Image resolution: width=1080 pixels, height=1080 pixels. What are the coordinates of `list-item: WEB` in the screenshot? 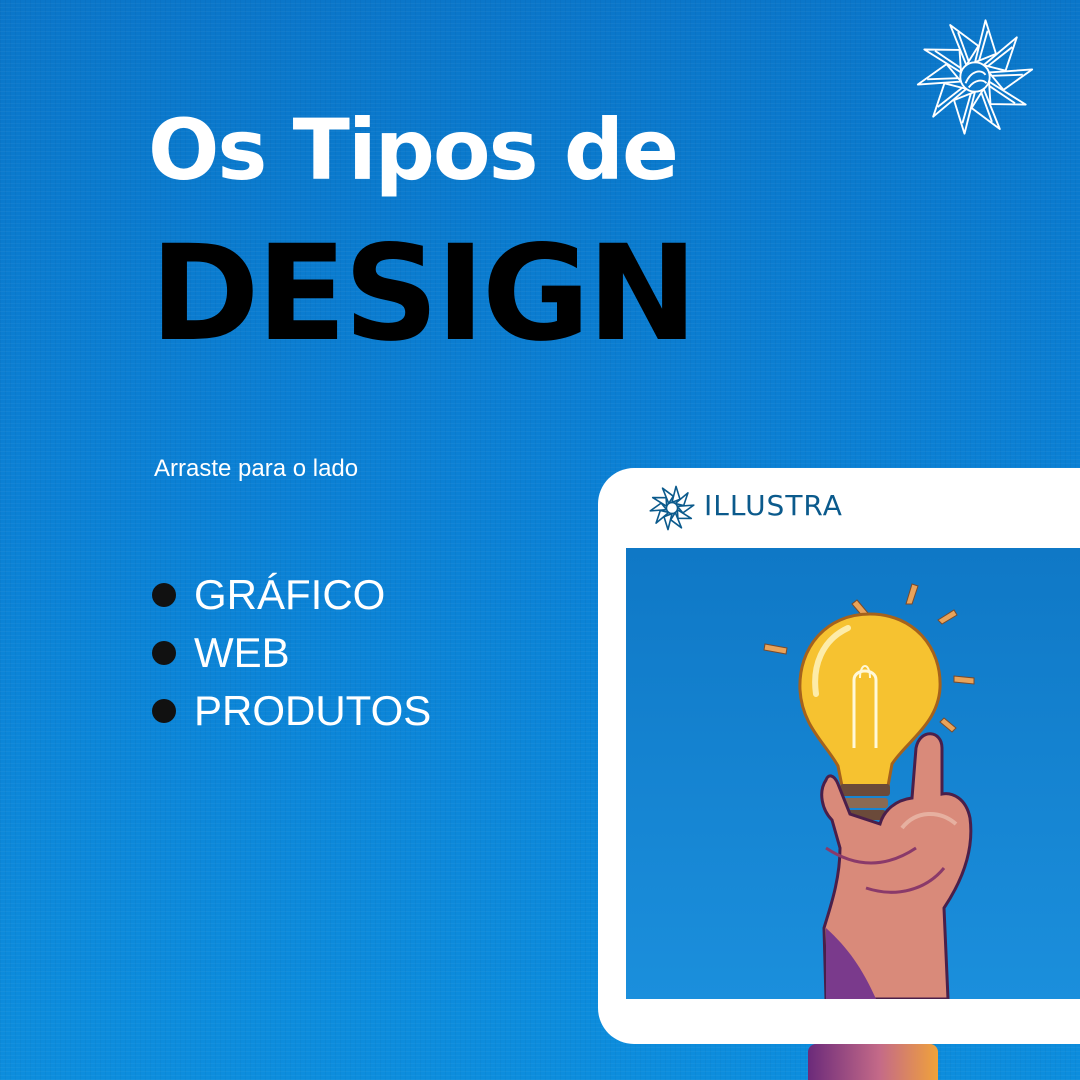 It's located at (291, 653).